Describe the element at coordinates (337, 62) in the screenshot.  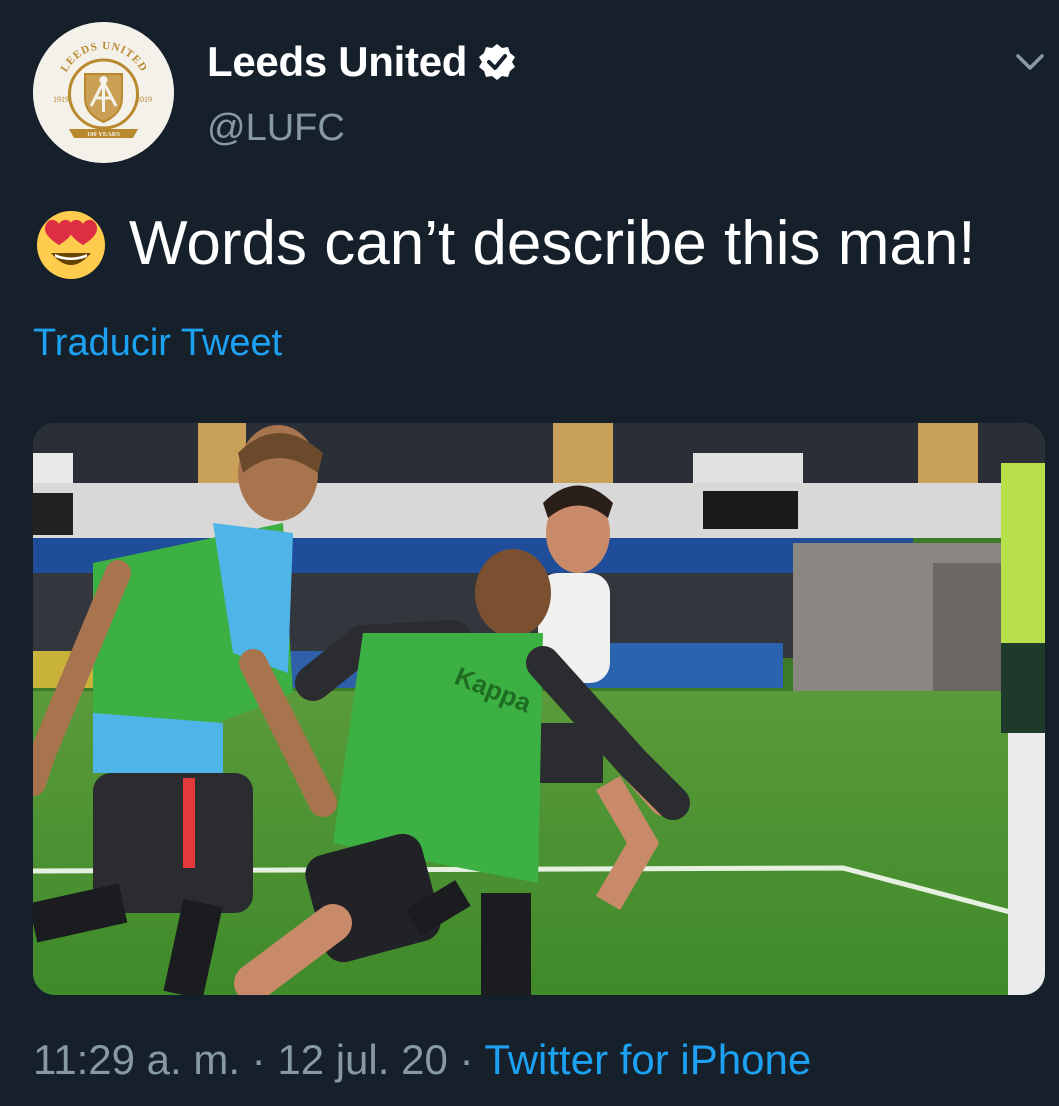
I see `display-name: Leeds United` at that location.